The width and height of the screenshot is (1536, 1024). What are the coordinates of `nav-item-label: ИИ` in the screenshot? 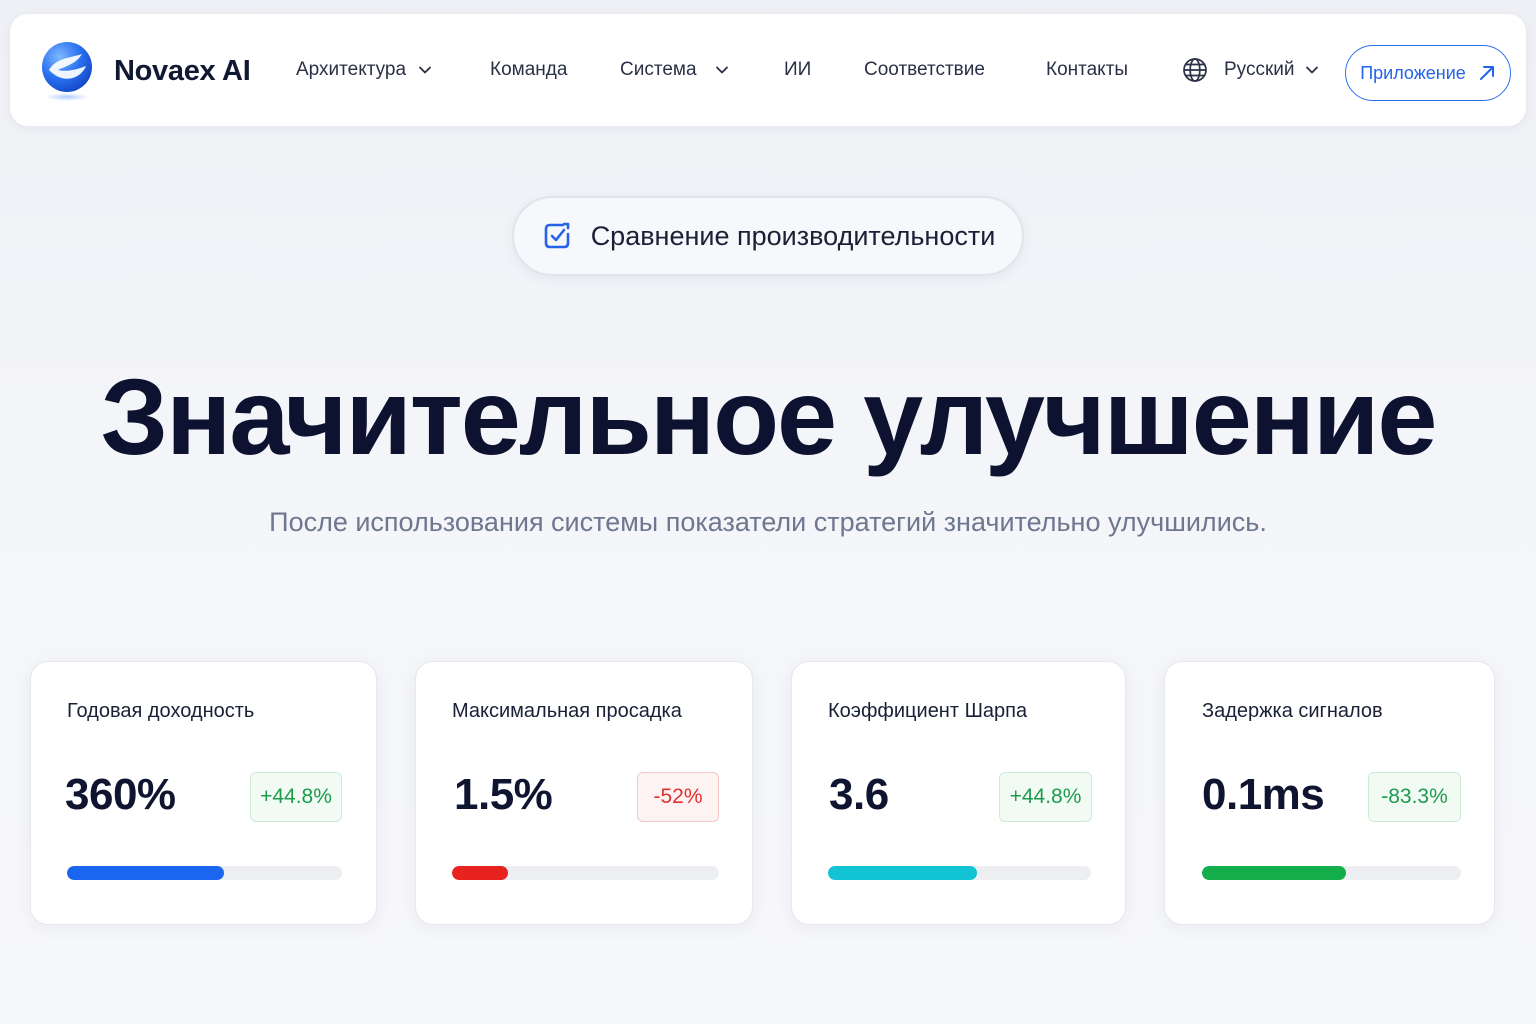 It's located at (798, 69).